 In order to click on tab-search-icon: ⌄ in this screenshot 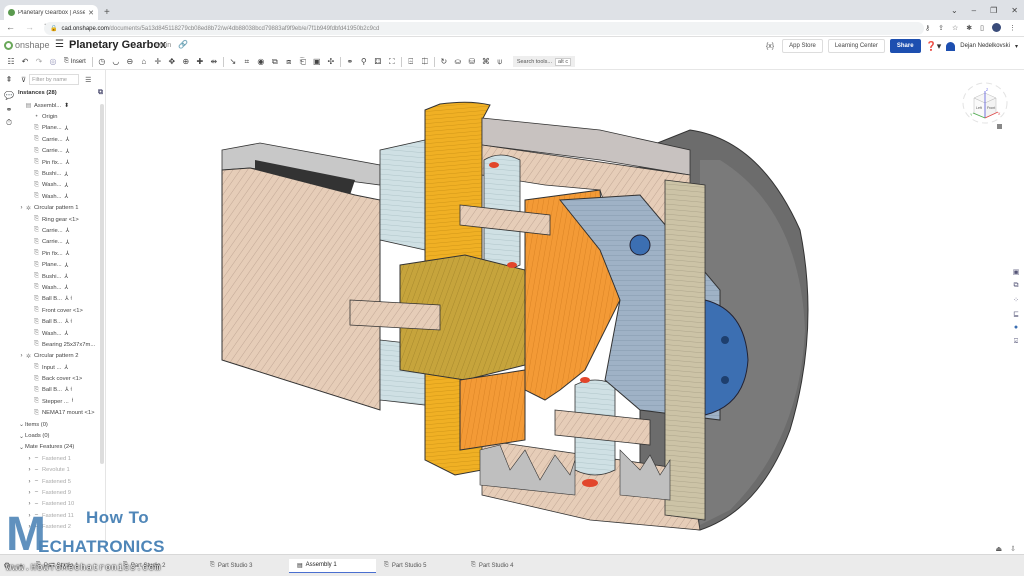, I will do `click(954, 10)`.